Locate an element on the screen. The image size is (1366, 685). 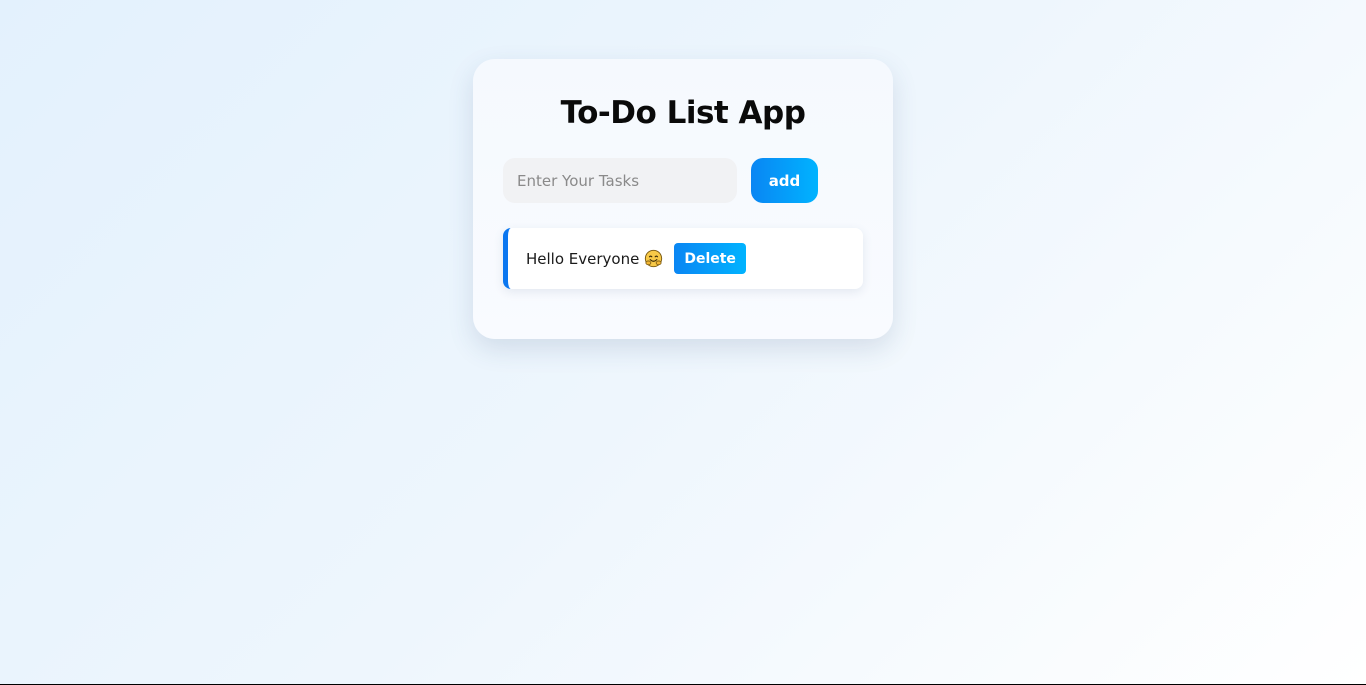
list-item: Hello Everyone Delete is located at coordinates (683, 258).